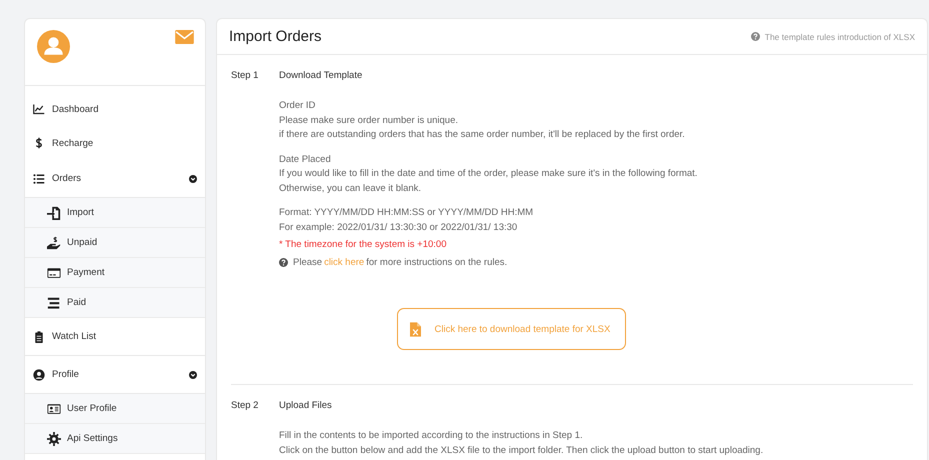 This screenshot has height=460, width=929. What do you see at coordinates (245, 405) in the screenshot?
I see `step-number: Step 2` at bounding box center [245, 405].